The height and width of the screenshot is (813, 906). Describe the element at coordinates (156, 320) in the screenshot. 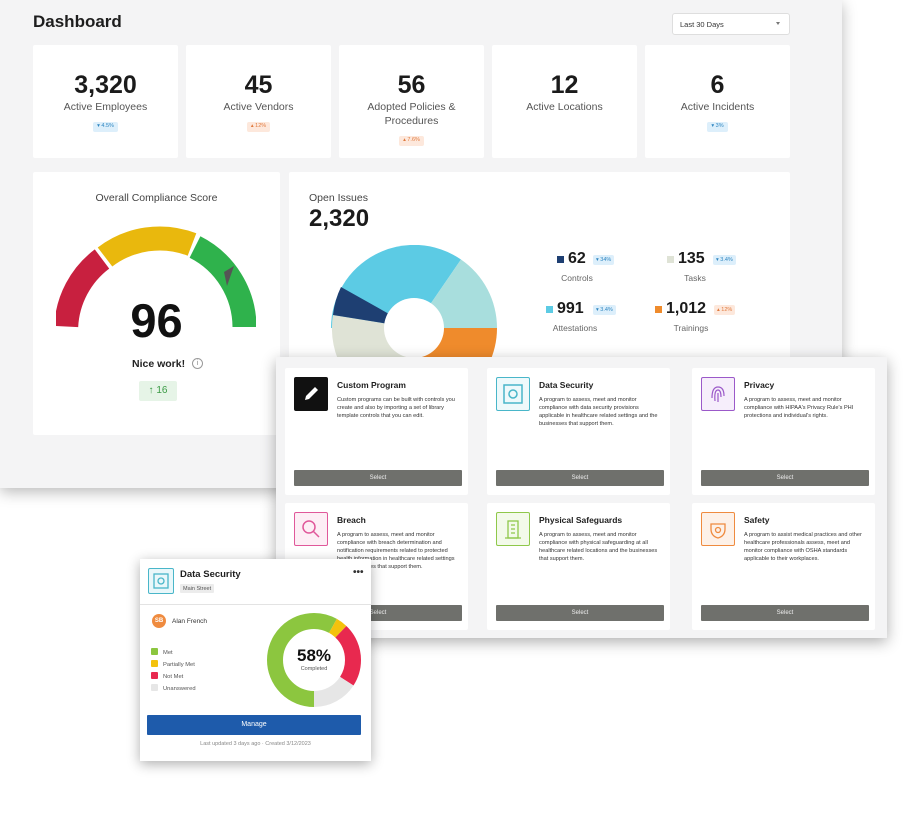

I see `compliance-score-value: 96` at that location.